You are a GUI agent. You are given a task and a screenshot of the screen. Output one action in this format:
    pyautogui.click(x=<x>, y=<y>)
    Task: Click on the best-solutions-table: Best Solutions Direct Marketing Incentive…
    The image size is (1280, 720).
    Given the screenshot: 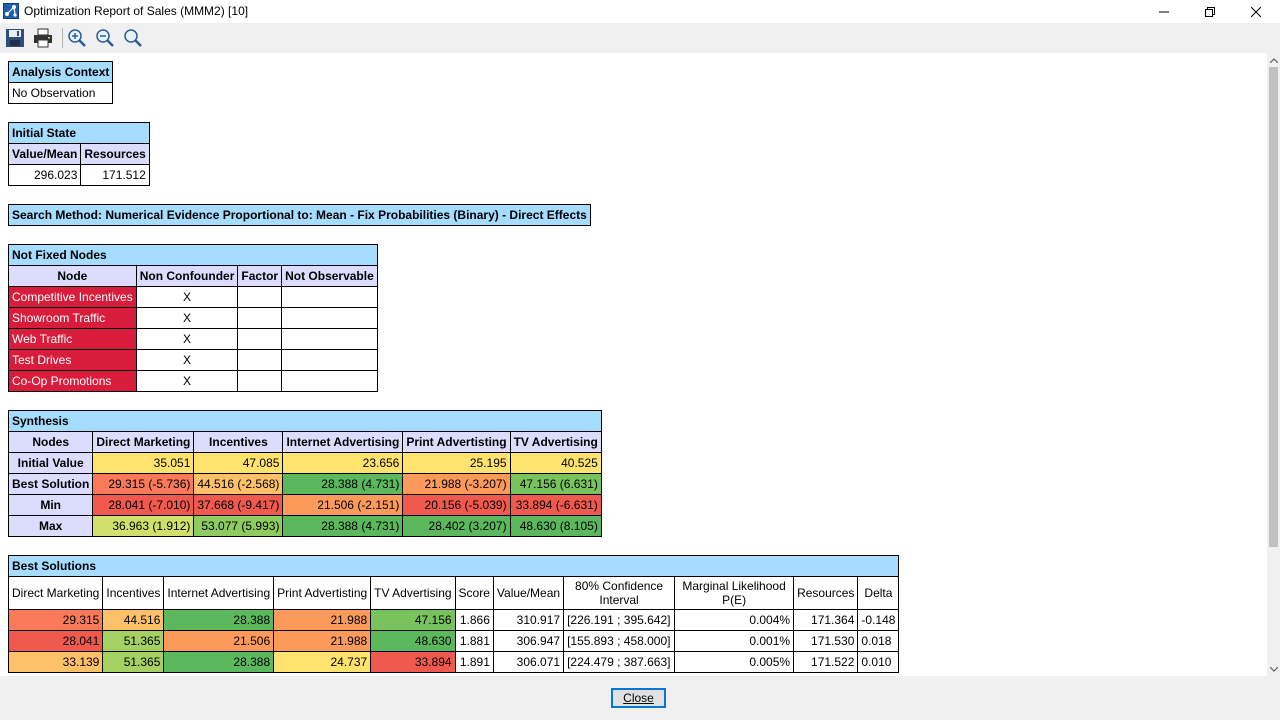 What is the action you would take?
    pyautogui.click(x=453, y=614)
    